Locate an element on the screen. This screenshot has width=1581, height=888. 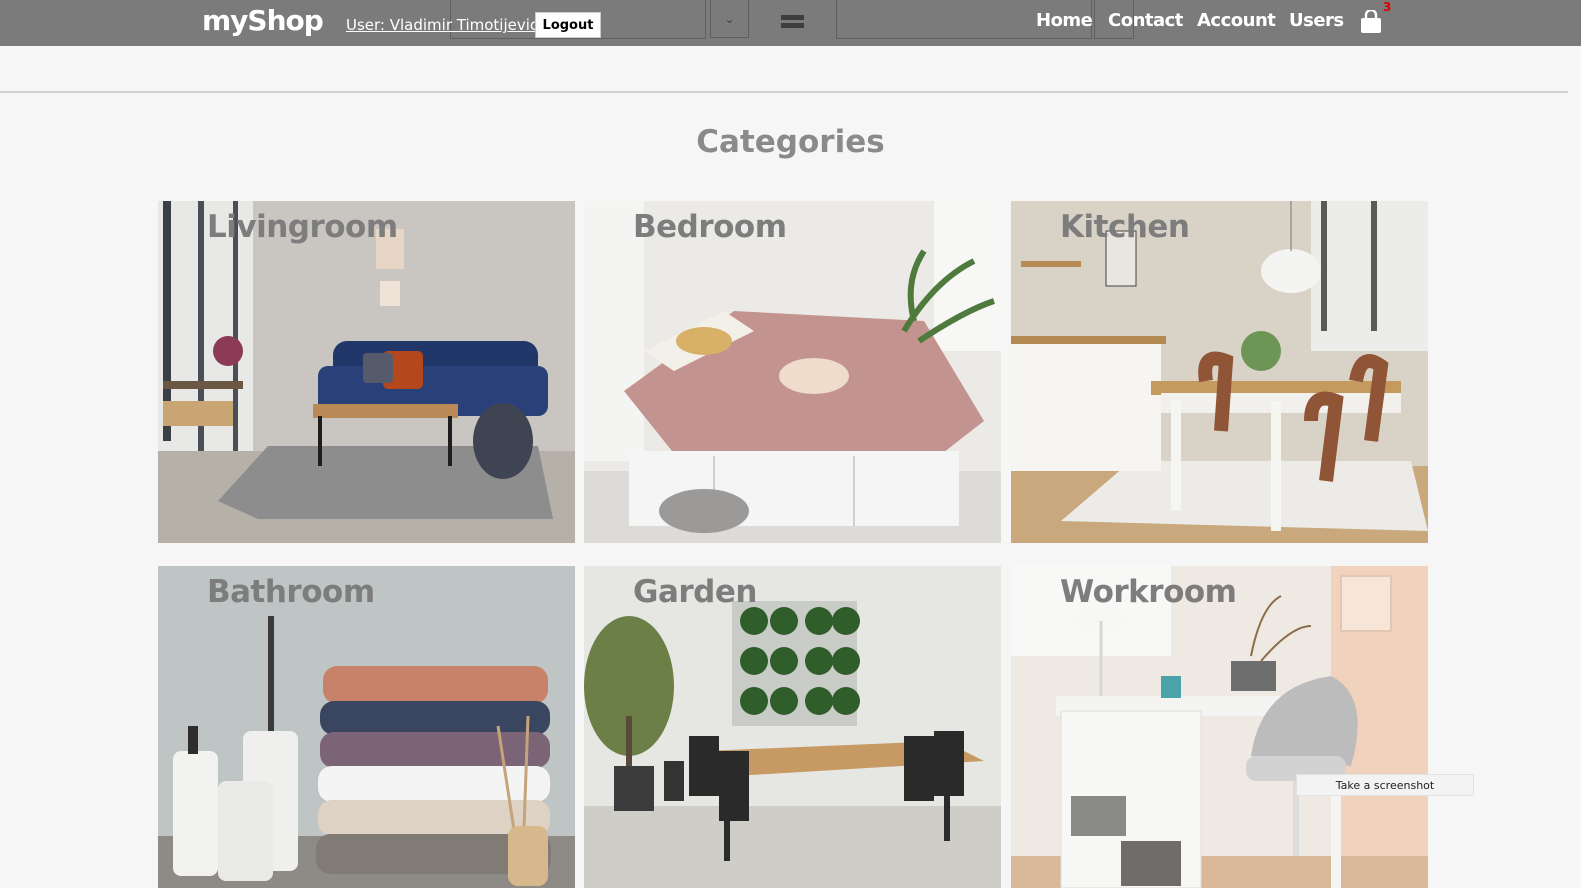
category-card-bathroom: Bathroom is located at coordinates (366, 727).